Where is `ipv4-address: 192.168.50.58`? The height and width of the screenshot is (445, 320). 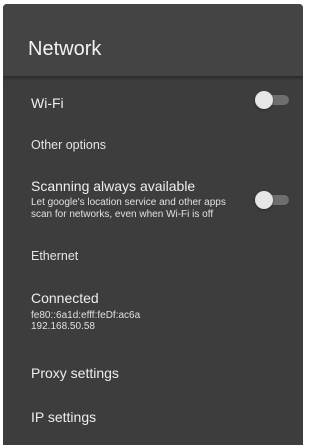
ipv4-address: 192.168.50.58 is located at coordinates (63, 326).